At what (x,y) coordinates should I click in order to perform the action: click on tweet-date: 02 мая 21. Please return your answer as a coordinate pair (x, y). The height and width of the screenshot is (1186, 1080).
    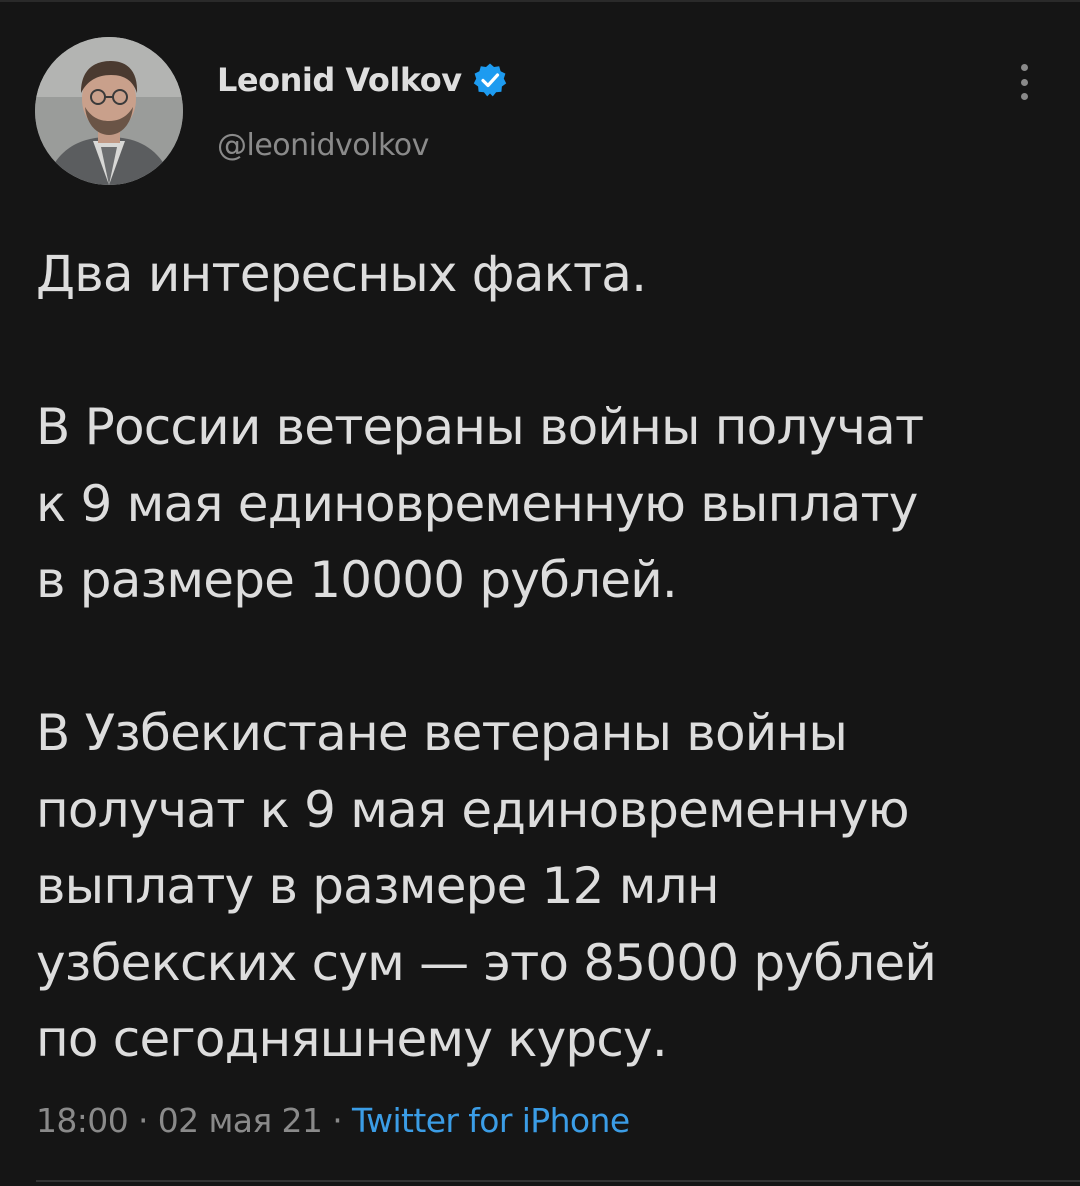
    Looking at the image, I should click on (240, 1120).